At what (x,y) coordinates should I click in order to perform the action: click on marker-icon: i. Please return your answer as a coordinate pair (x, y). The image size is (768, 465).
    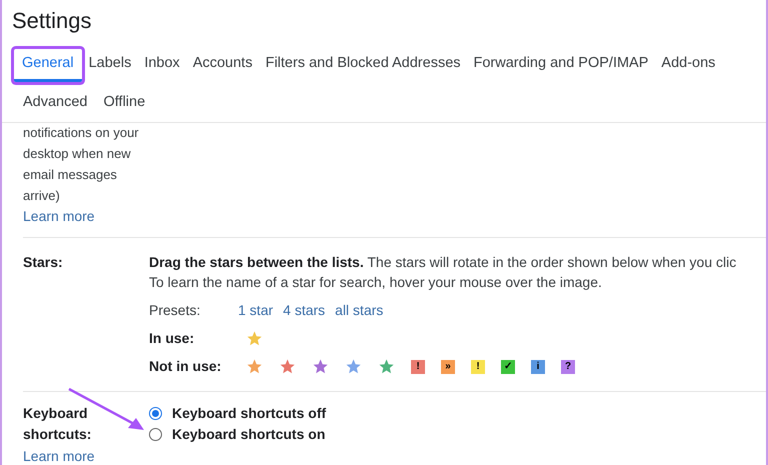
    Looking at the image, I should click on (538, 367).